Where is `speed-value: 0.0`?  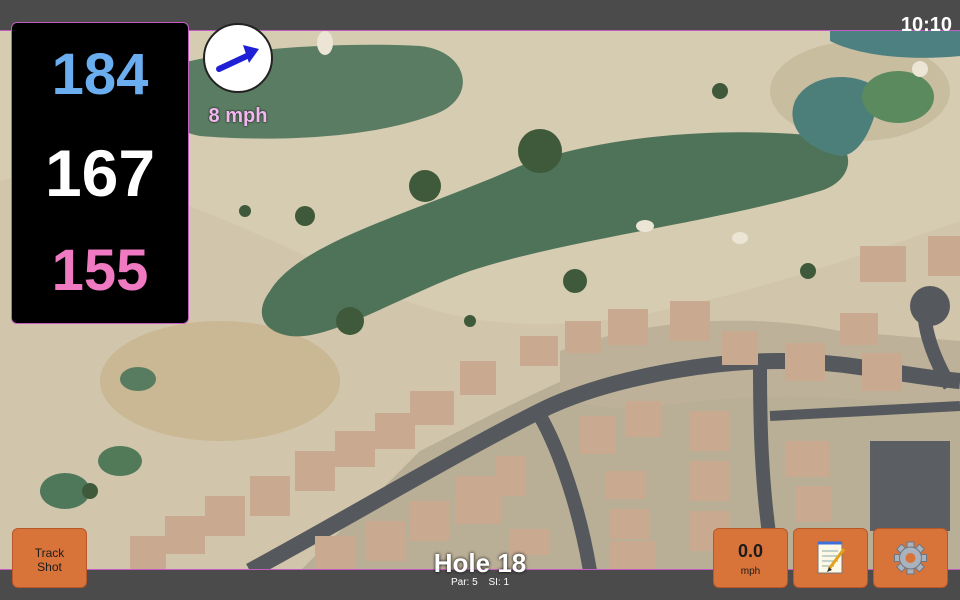 speed-value: 0.0 is located at coordinates (750, 551).